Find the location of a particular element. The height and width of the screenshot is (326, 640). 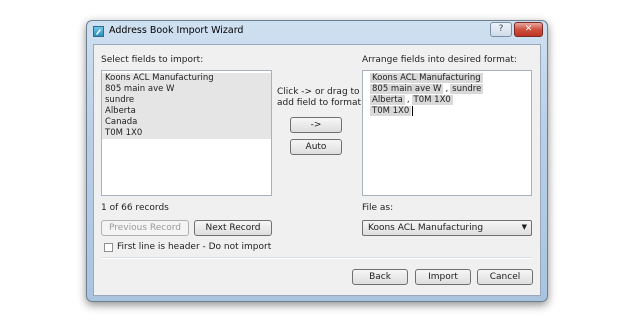

select-fields-heading: Select fields to import: is located at coordinates (152, 60).